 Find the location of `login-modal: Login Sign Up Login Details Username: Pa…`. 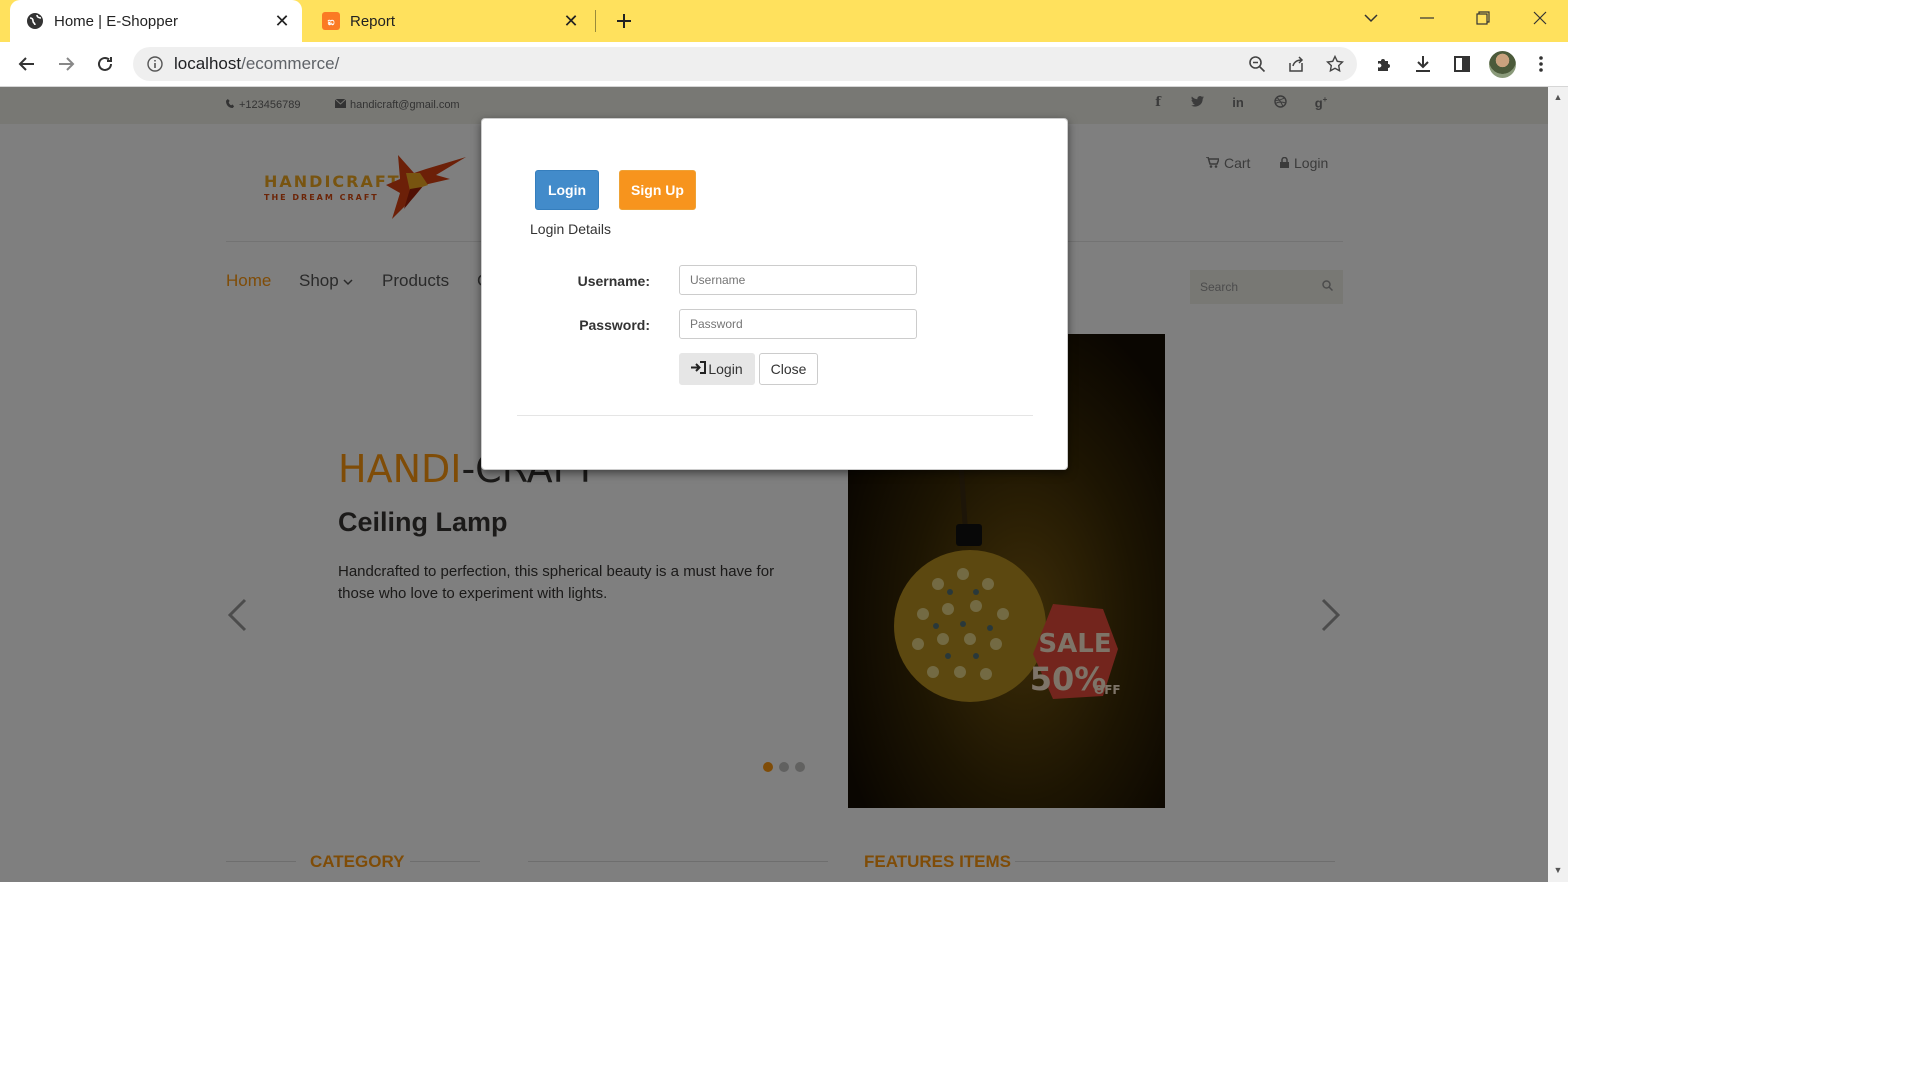

login-modal: Login Sign Up Login Details Username: Pa… is located at coordinates (774, 294).